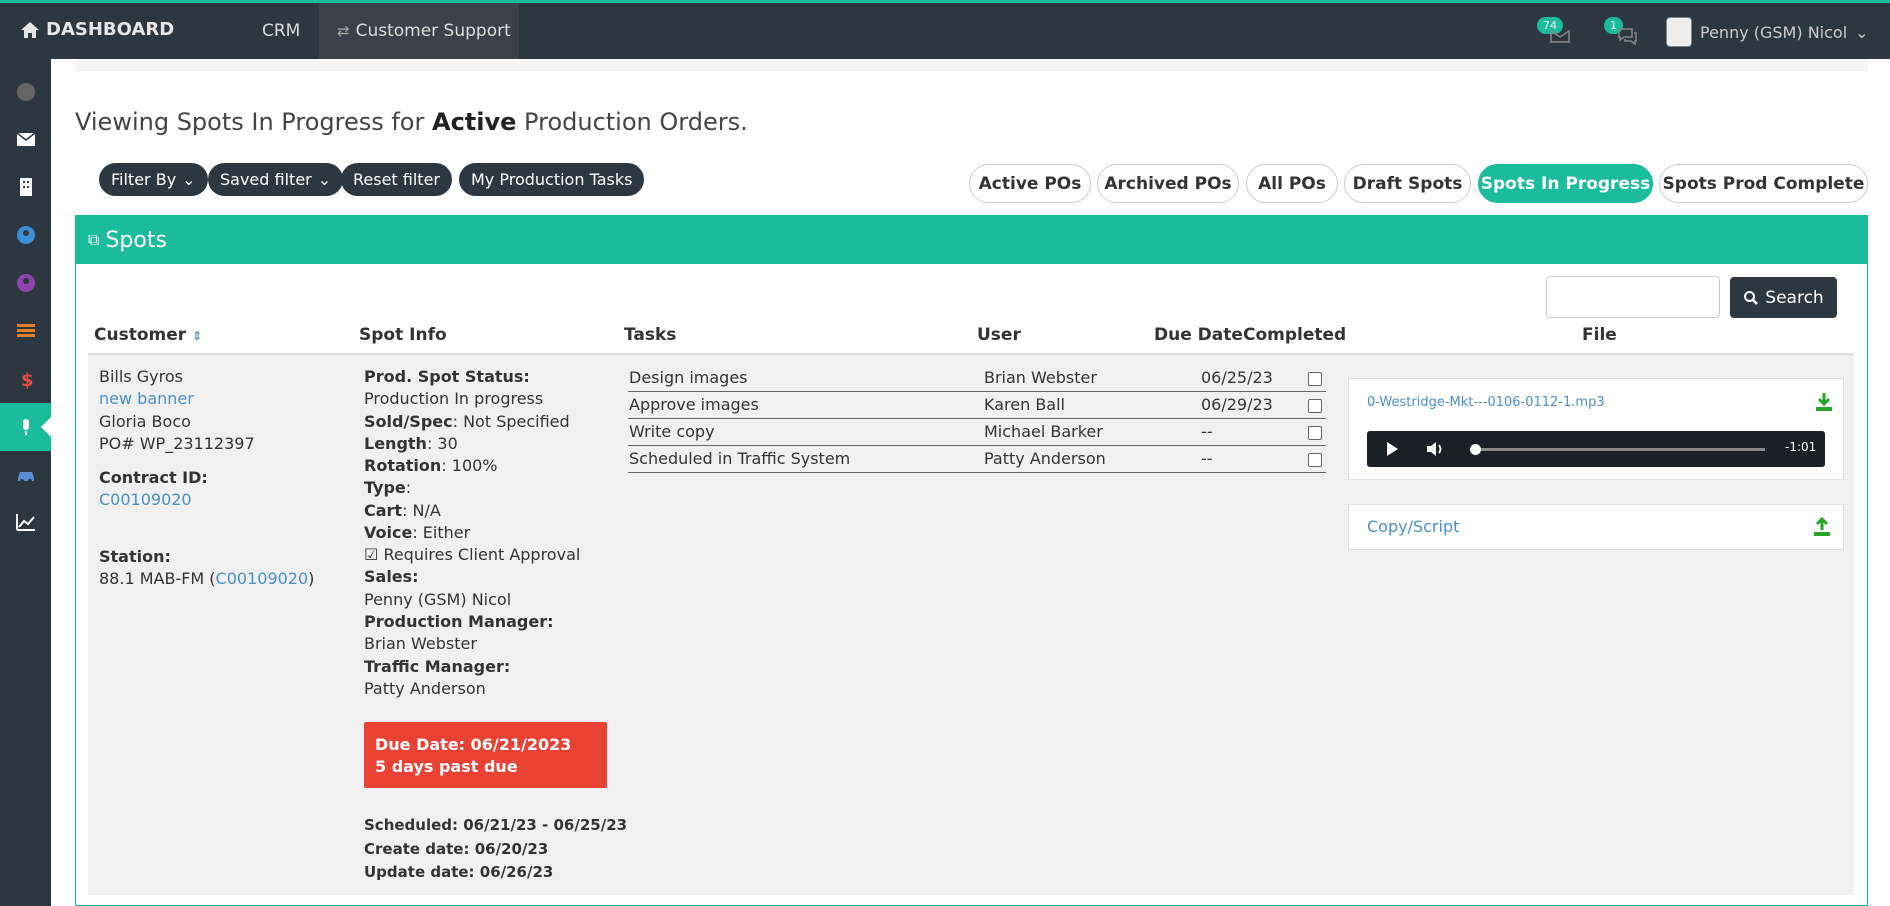 The height and width of the screenshot is (906, 1890). Describe the element at coordinates (977, 405) in the screenshot. I see `task-row: Approve images Karen Ball 06/29/23` at that location.